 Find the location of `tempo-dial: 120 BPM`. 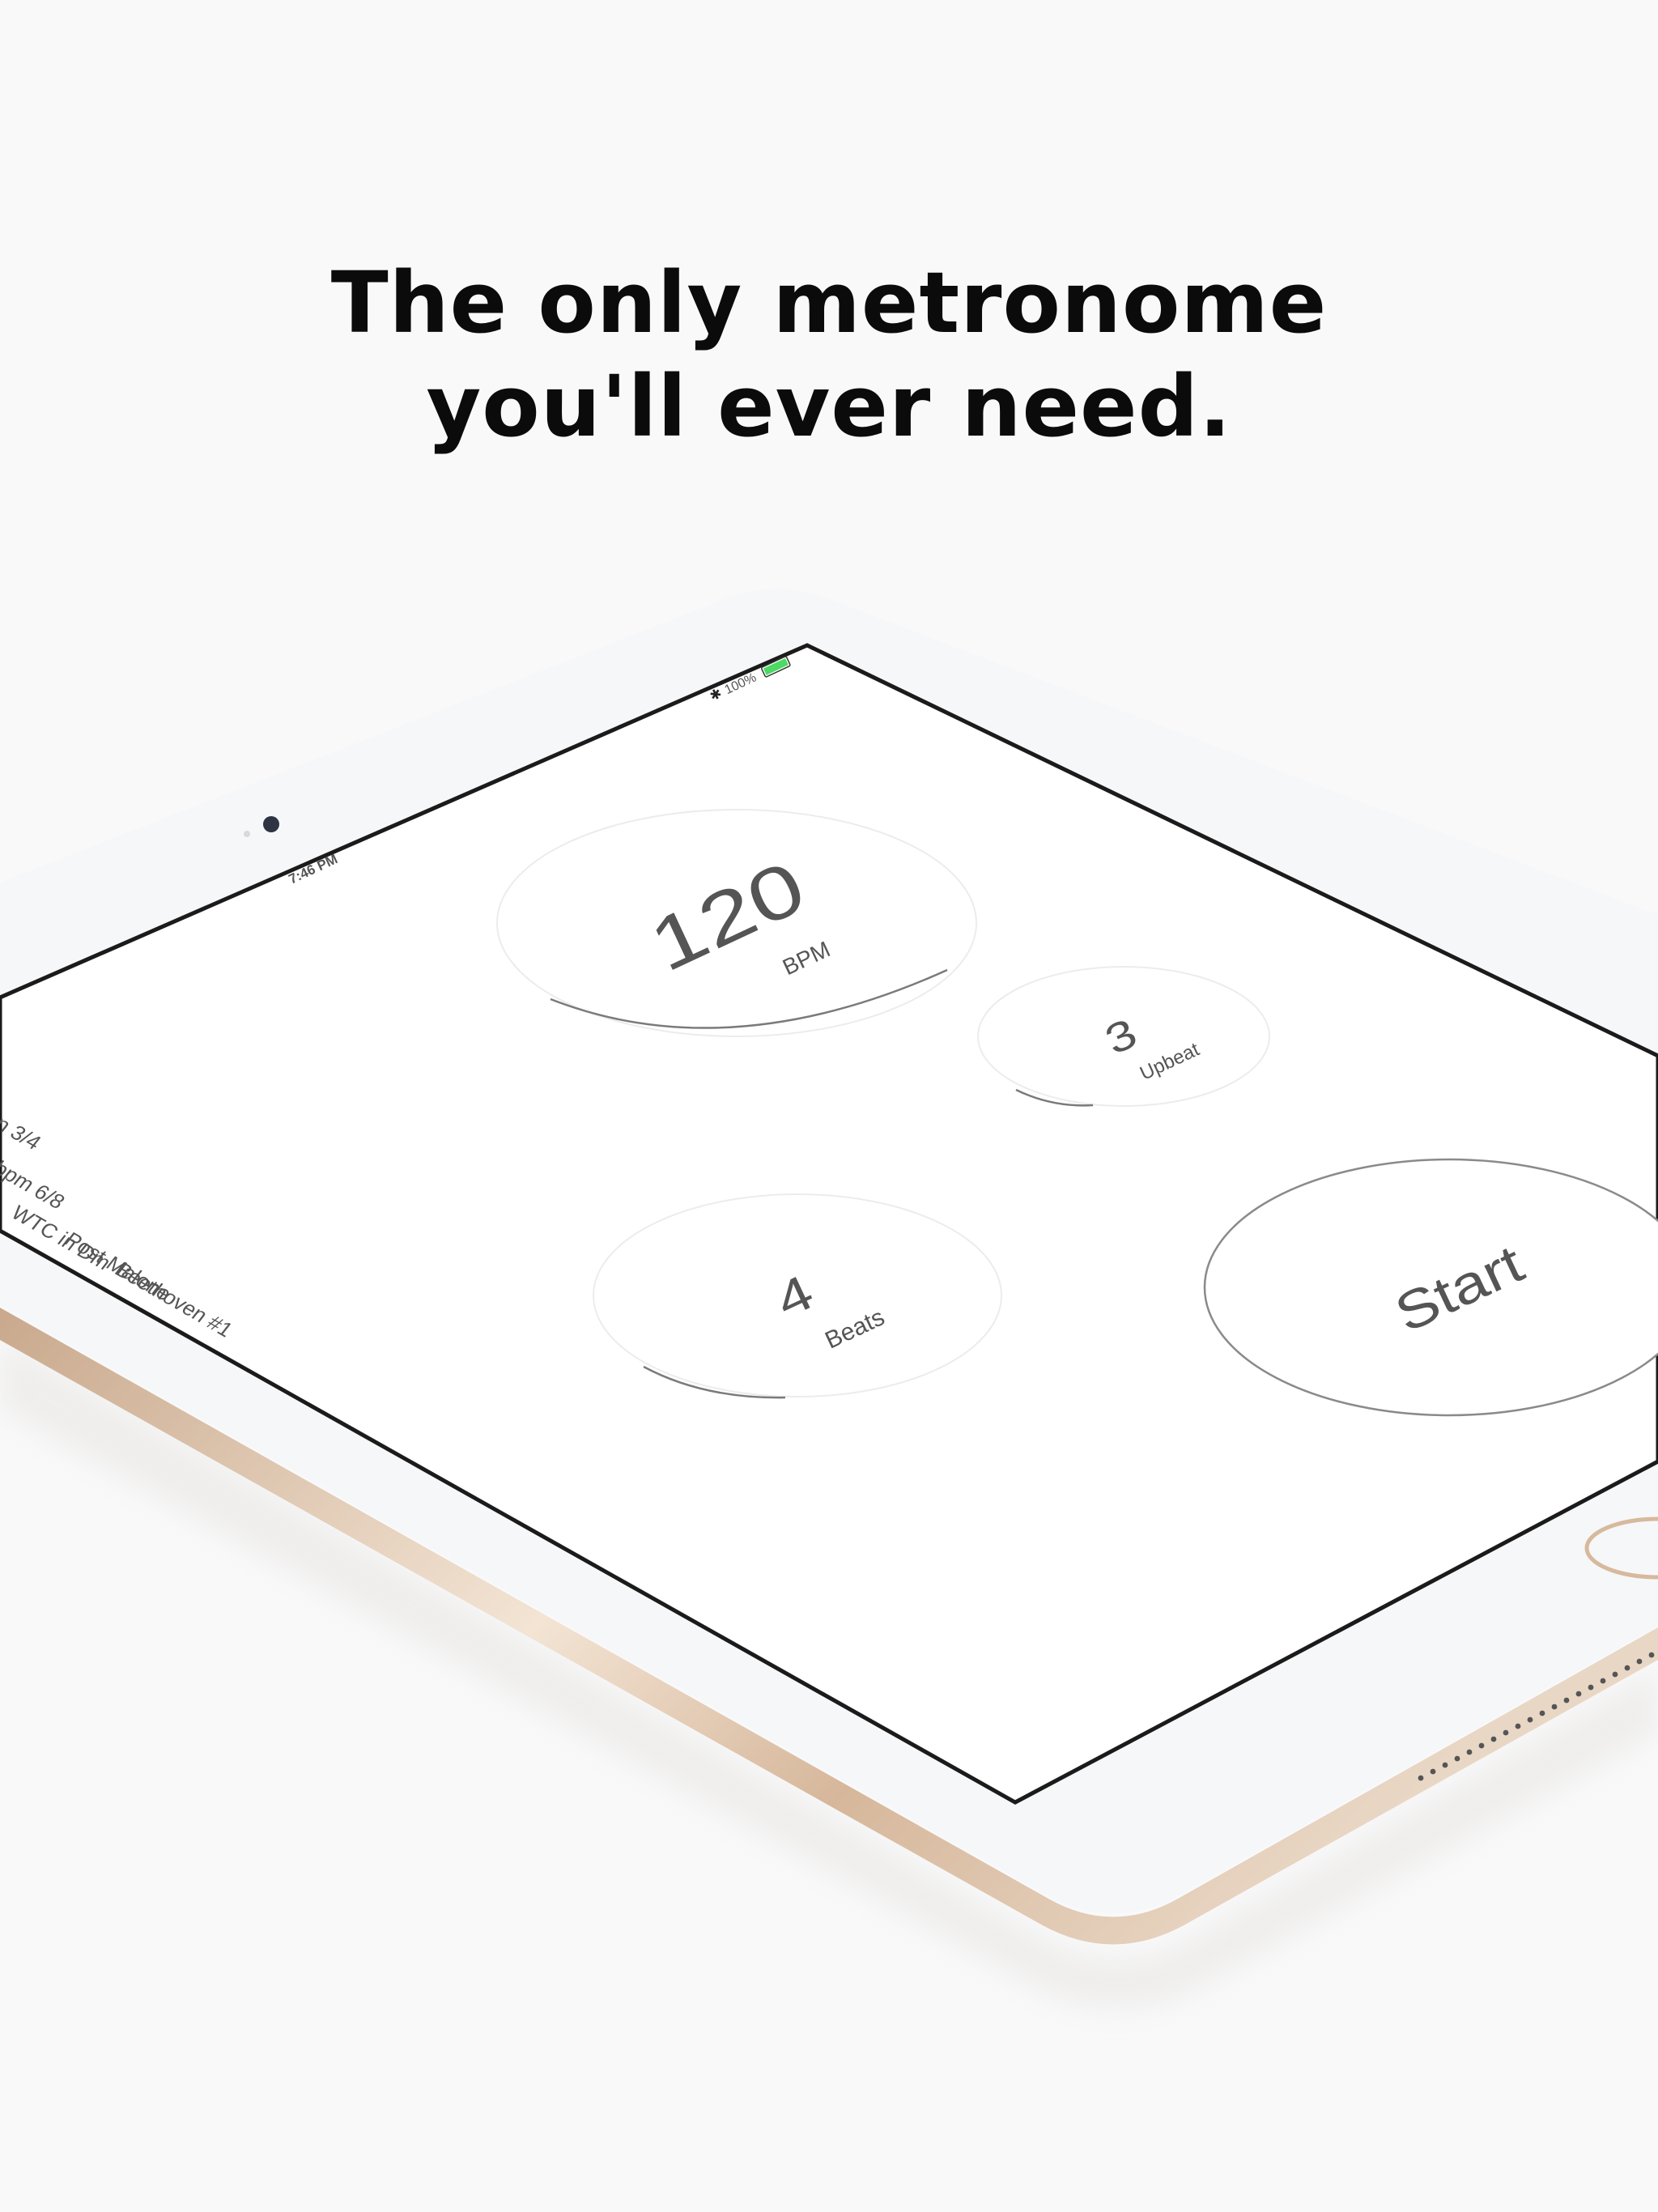

tempo-dial: 120 BPM is located at coordinates (736, 923).